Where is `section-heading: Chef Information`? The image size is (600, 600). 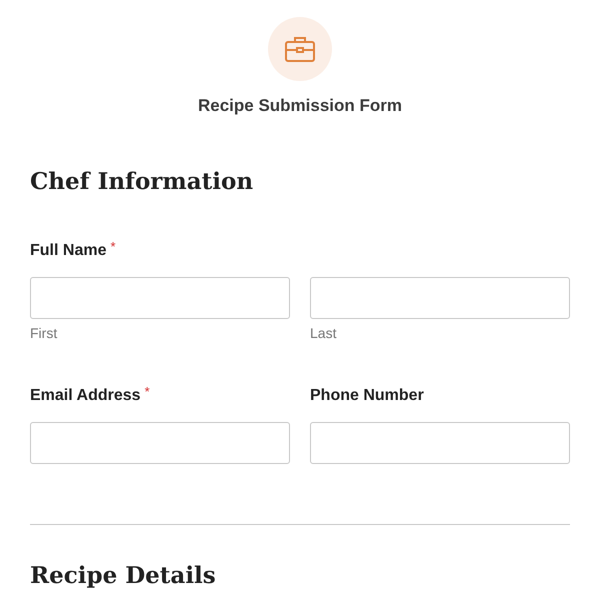
section-heading: Chef Information is located at coordinates (142, 181).